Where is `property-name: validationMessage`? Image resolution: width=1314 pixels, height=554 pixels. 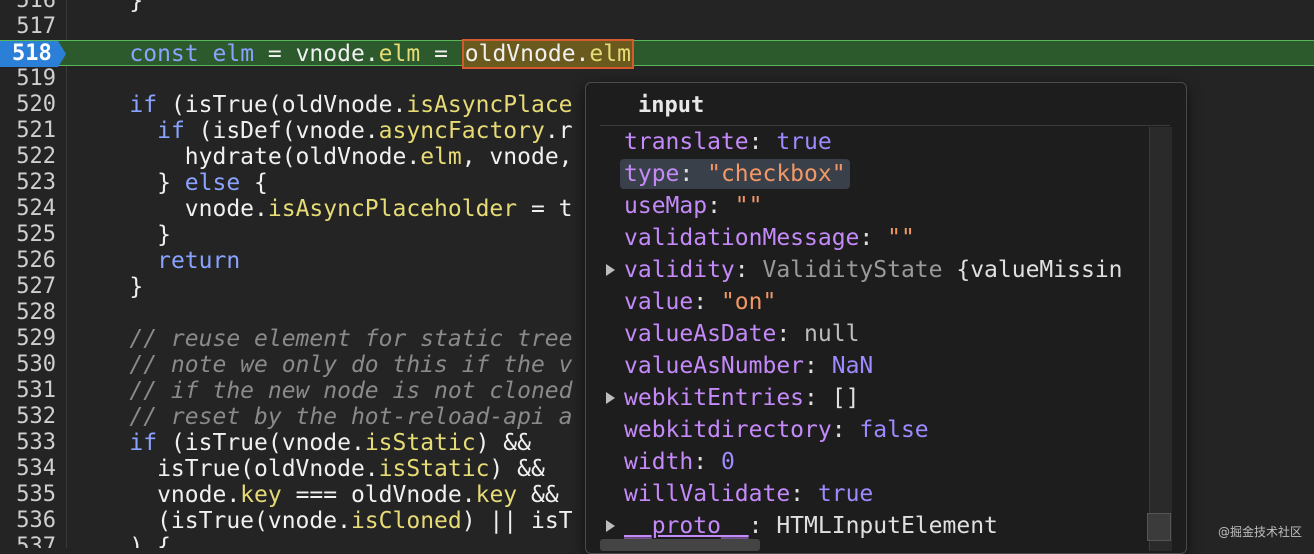
property-name: validationMessage is located at coordinates (742, 238).